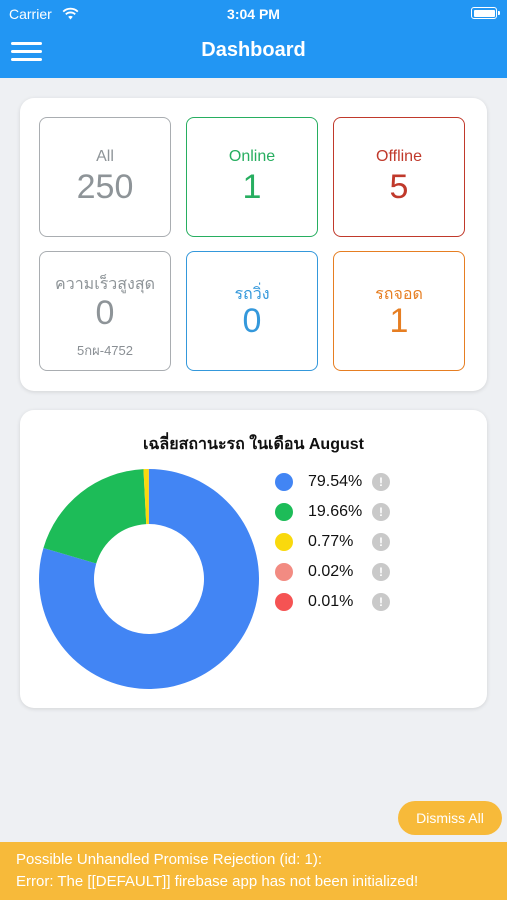 The width and height of the screenshot is (507, 900). What do you see at coordinates (399, 321) in the screenshot?
I see `tile-parked-value: 1` at bounding box center [399, 321].